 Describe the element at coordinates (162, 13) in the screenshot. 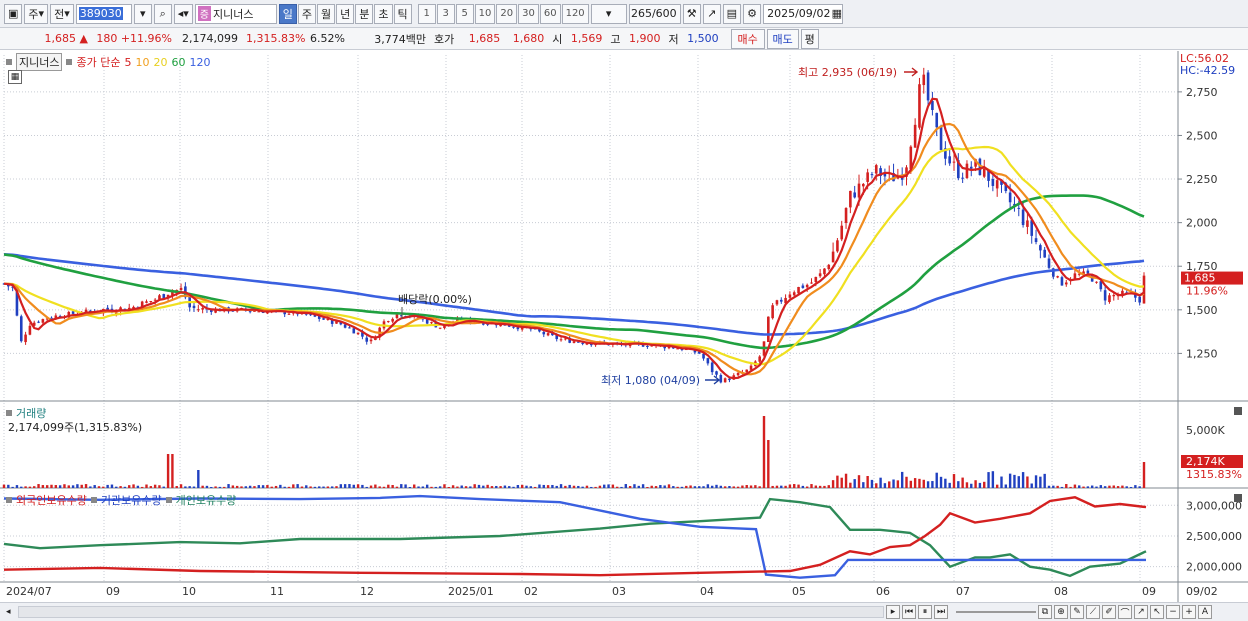

I see `search-icon: ⌕` at that location.